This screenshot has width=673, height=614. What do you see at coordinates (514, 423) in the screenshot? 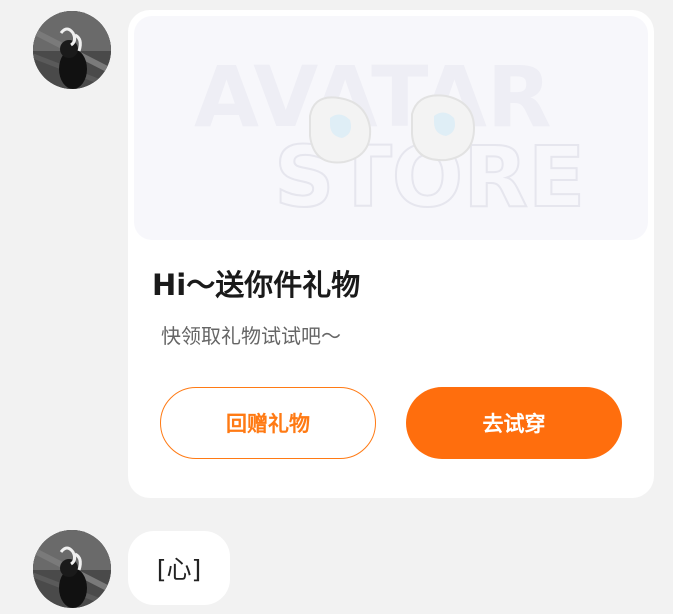
I see `try-on-button: 去试穿` at bounding box center [514, 423].